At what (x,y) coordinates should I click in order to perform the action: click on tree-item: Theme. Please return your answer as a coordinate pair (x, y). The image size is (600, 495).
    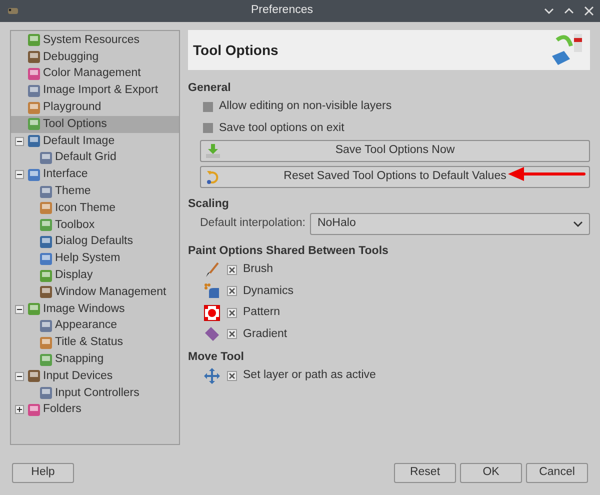
    Looking at the image, I should click on (95, 191).